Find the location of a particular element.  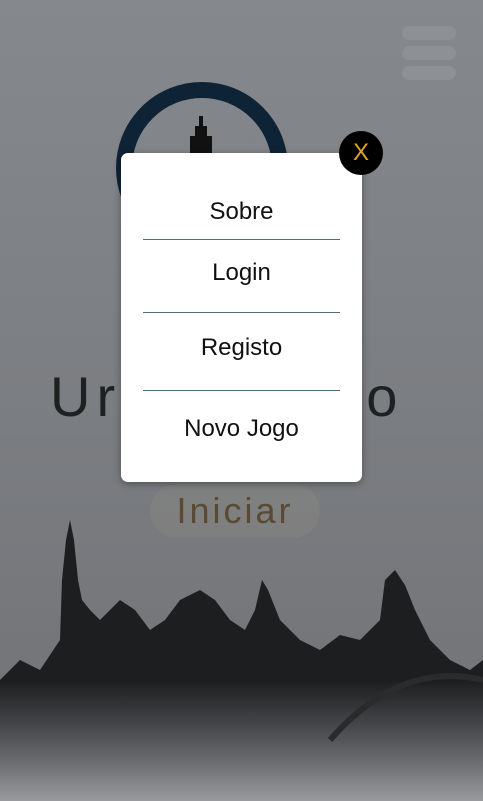

menu-item-login: Login is located at coordinates (241, 273).